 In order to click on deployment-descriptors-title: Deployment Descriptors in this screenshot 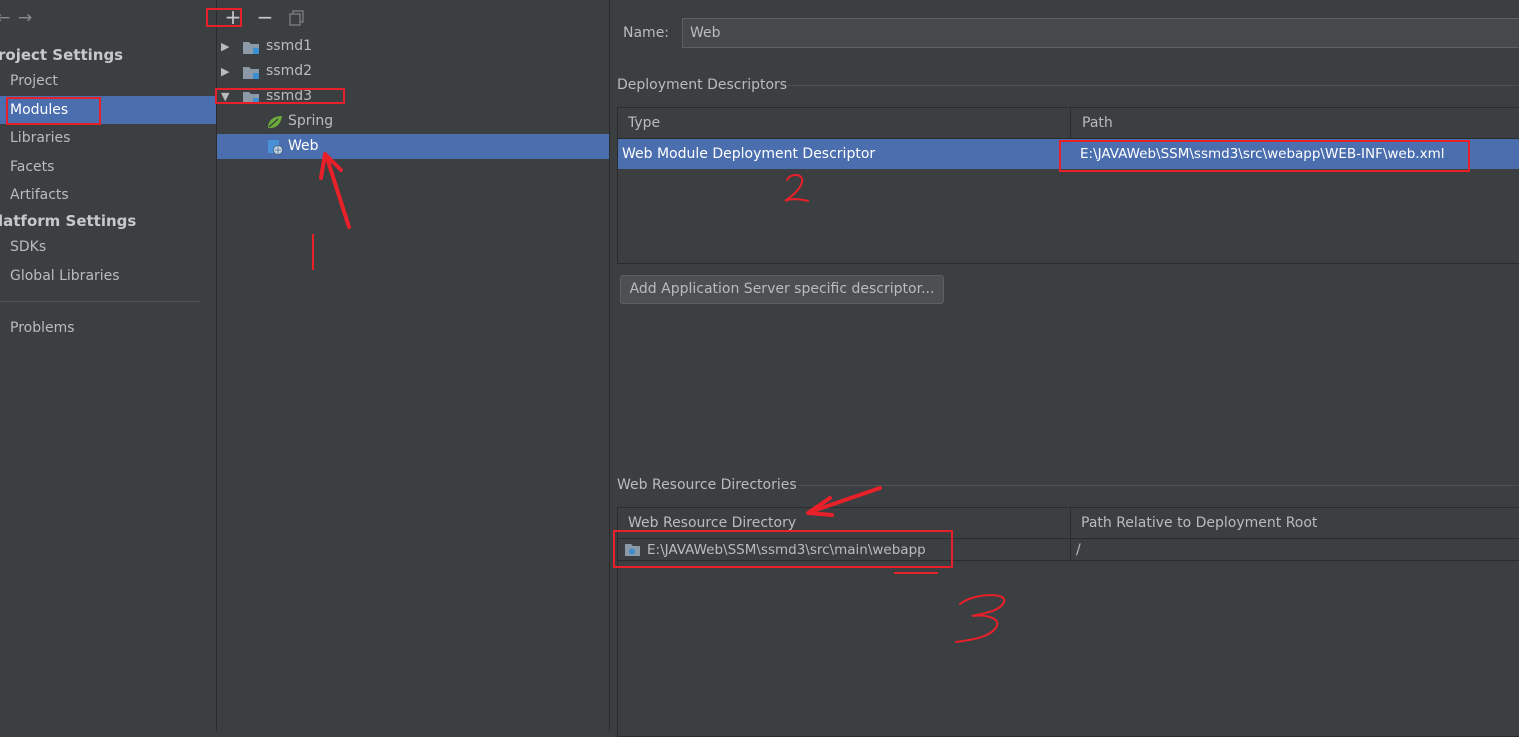, I will do `click(702, 85)`.